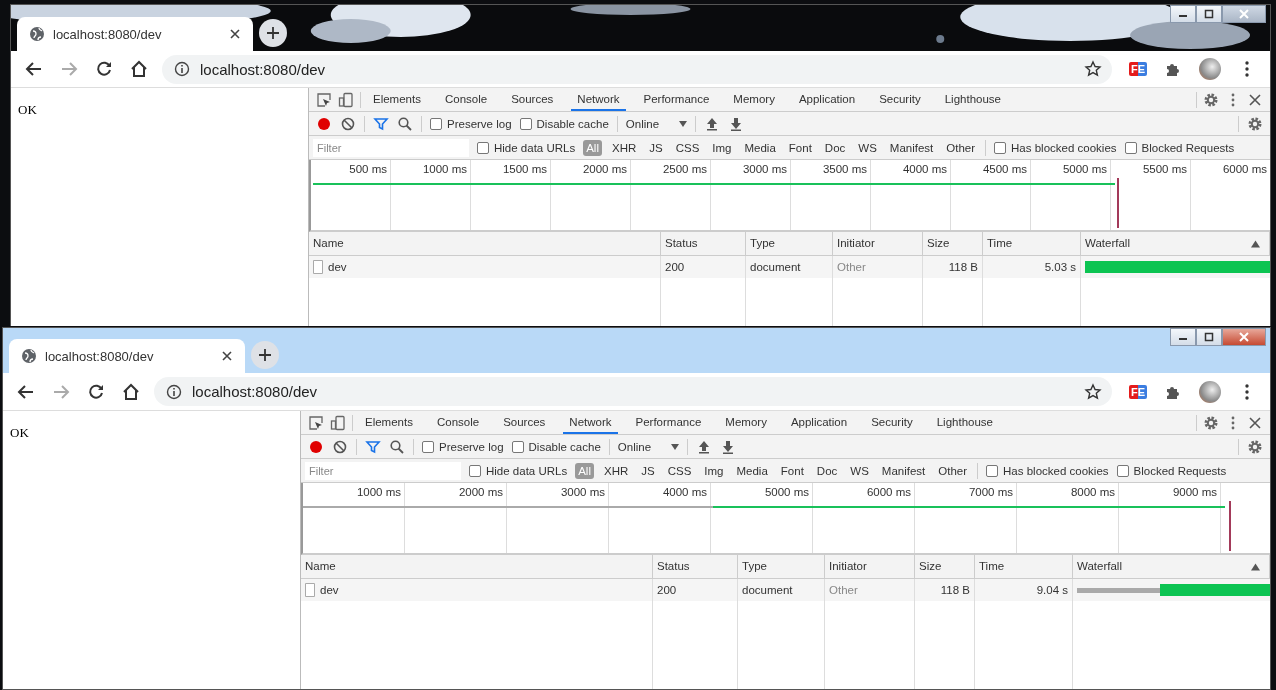  I want to click on column-header: Name, so click(485, 243).